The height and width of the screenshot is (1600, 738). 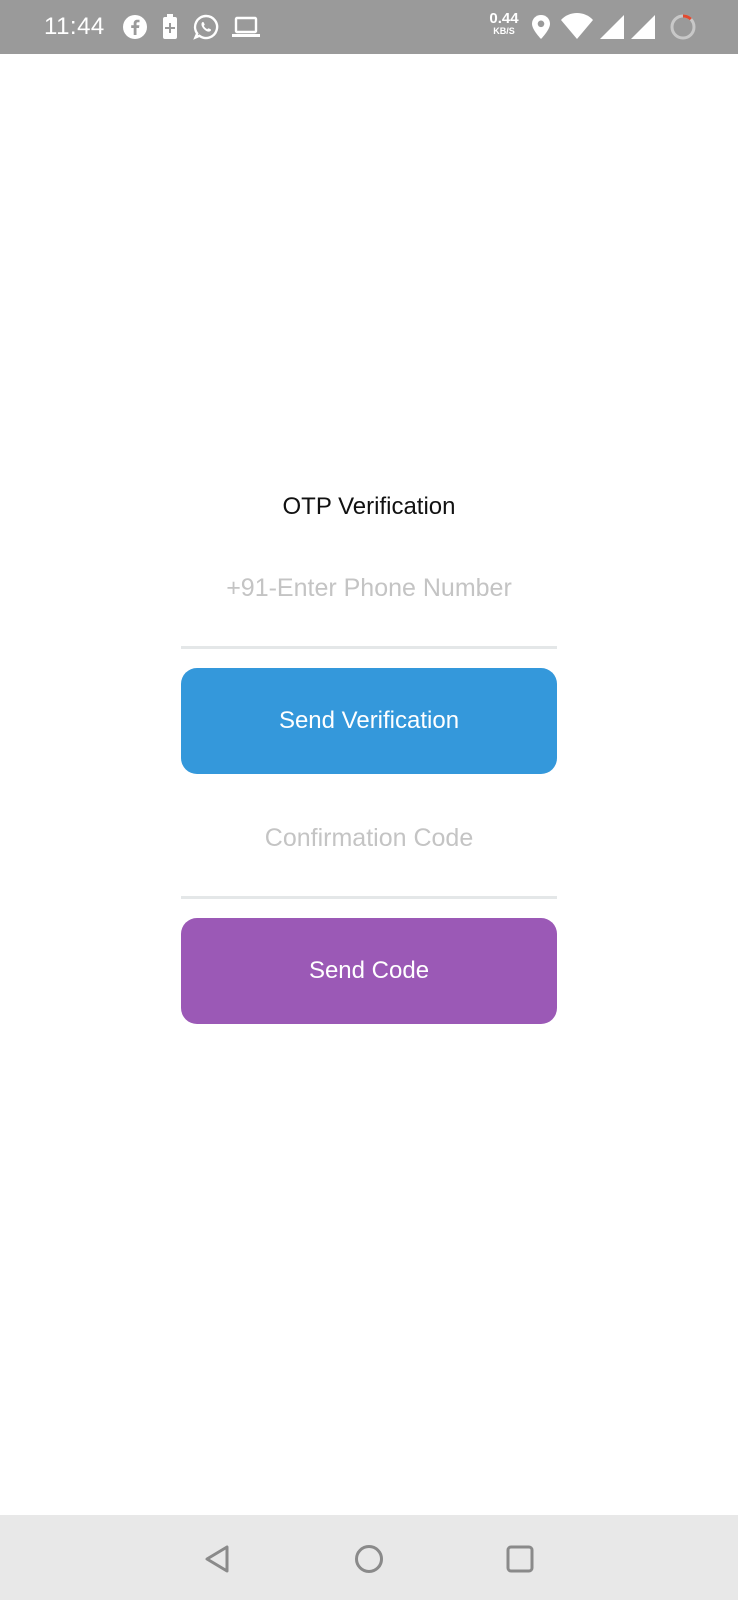 I want to click on home-icon, so click(x=369, y=1559).